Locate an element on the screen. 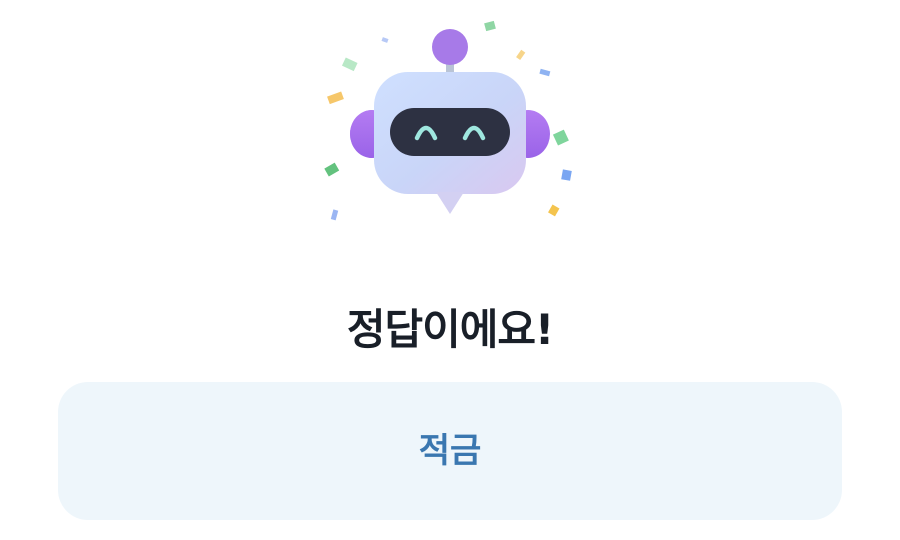 The width and height of the screenshot is (900, 540). robot-illustration is located at coordinates (450, 125).